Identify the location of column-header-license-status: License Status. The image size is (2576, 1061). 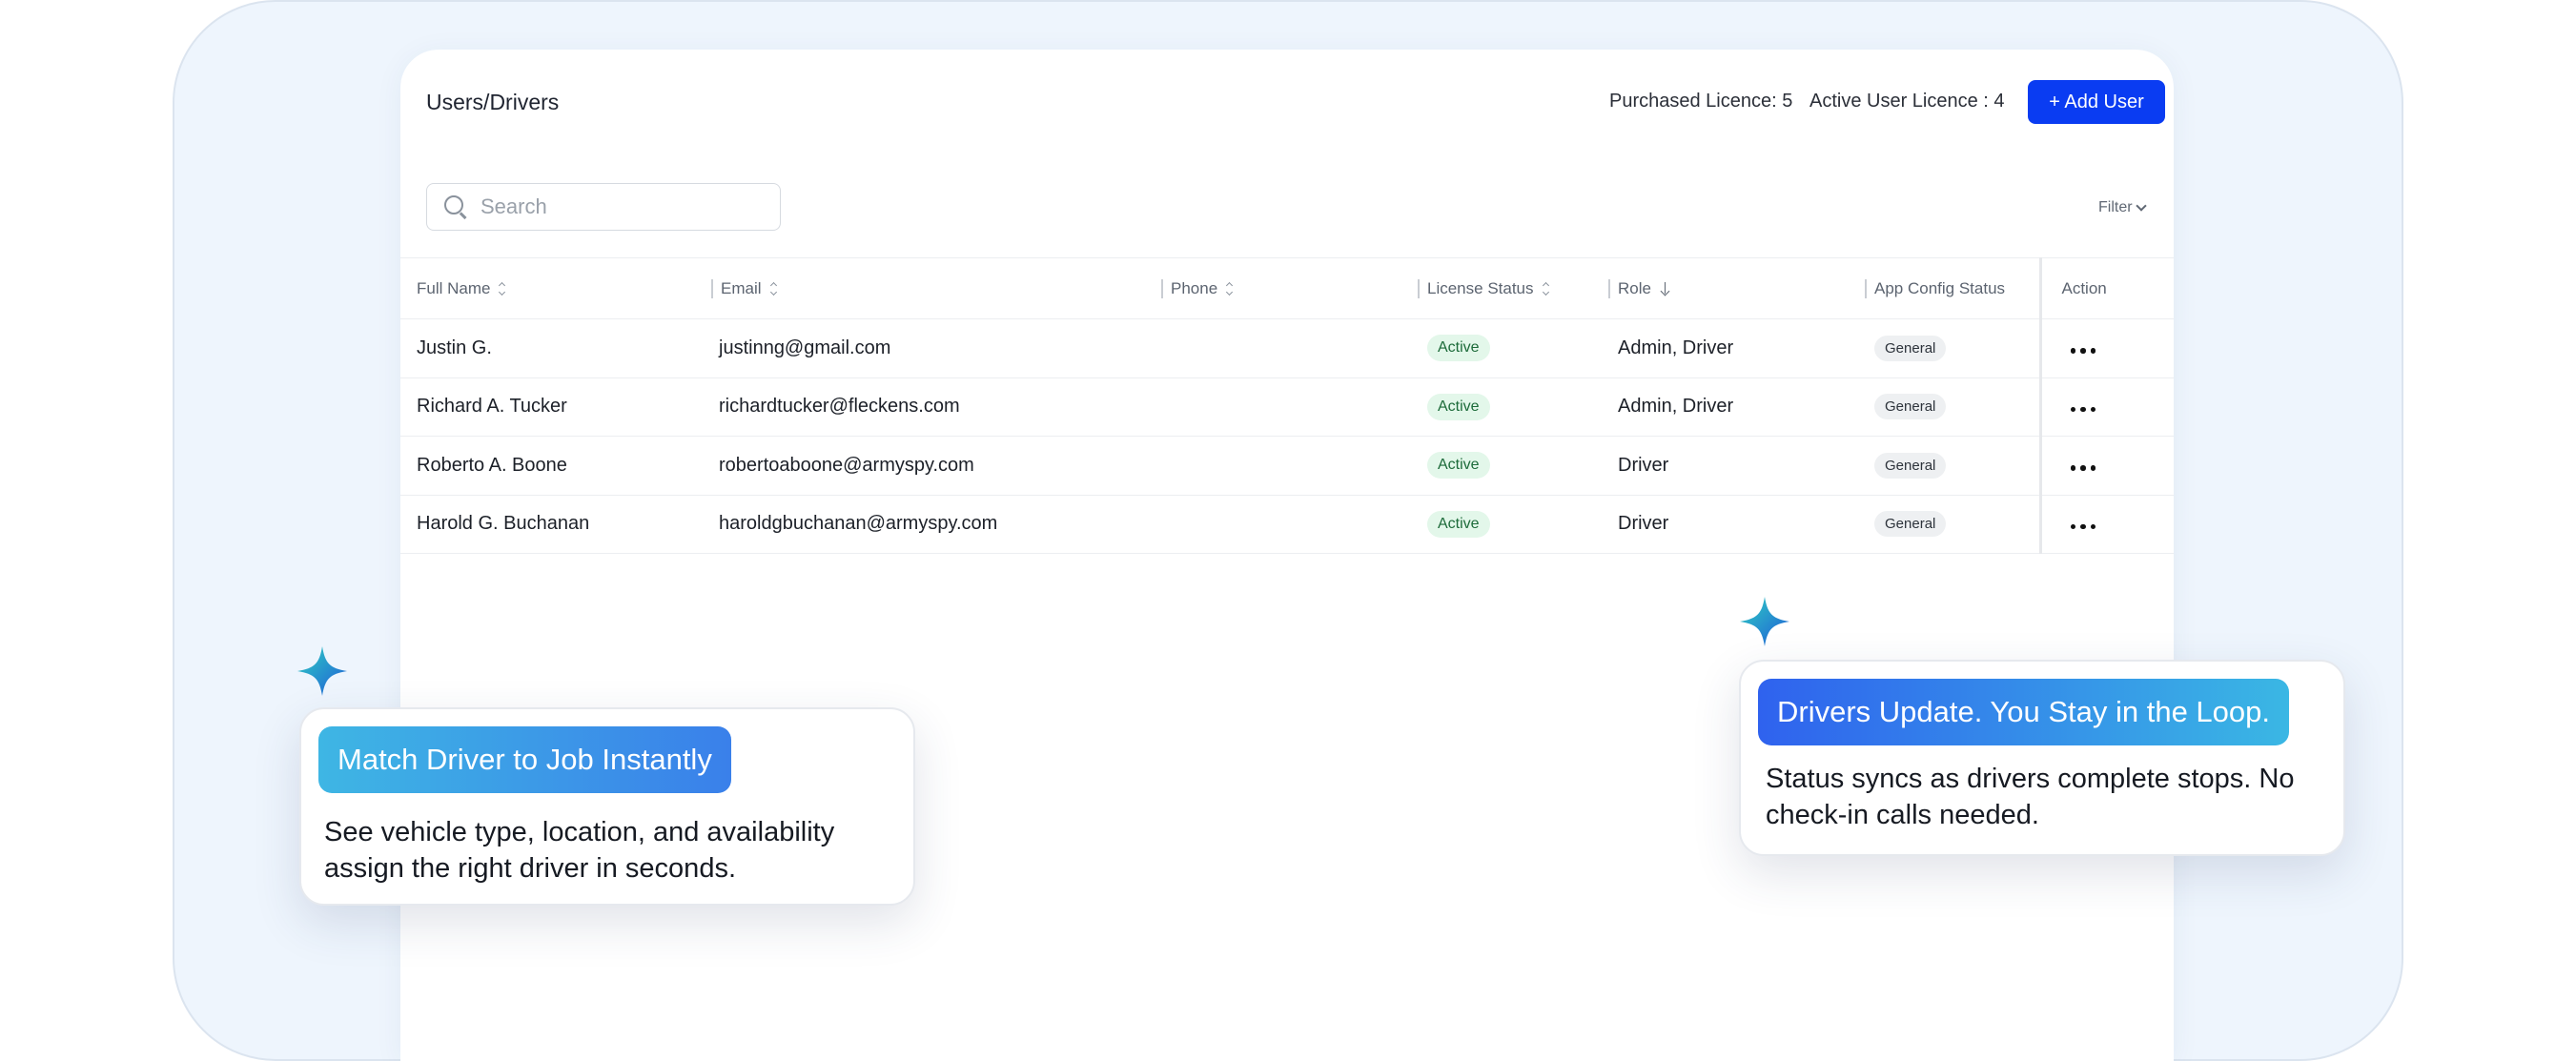
(1513, 288).